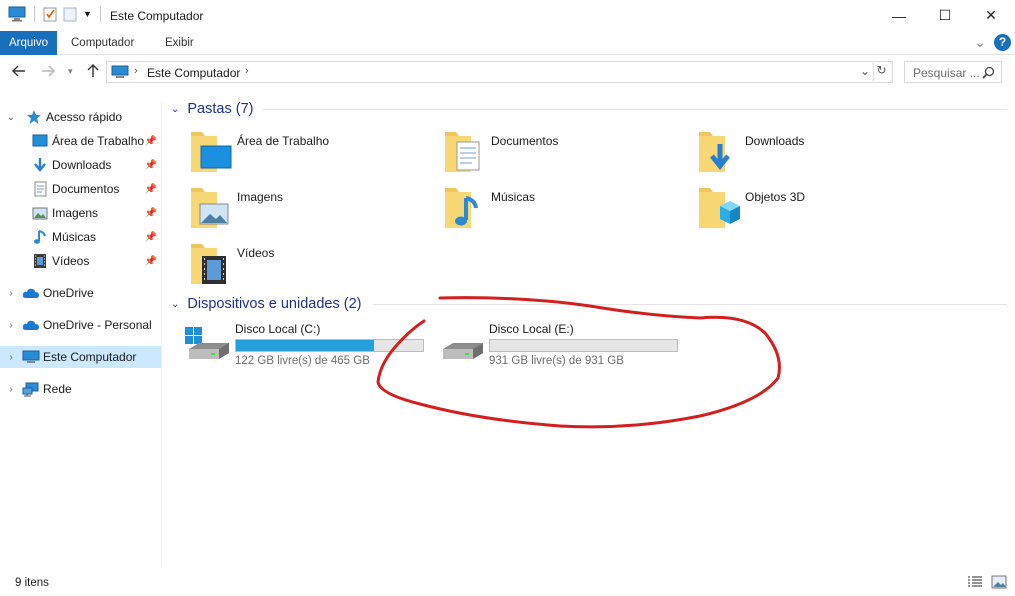  What do you see at coordinates (463, 351) in the screenshot?
I see `hard-drive-icon` at bounding box center [463, 351].